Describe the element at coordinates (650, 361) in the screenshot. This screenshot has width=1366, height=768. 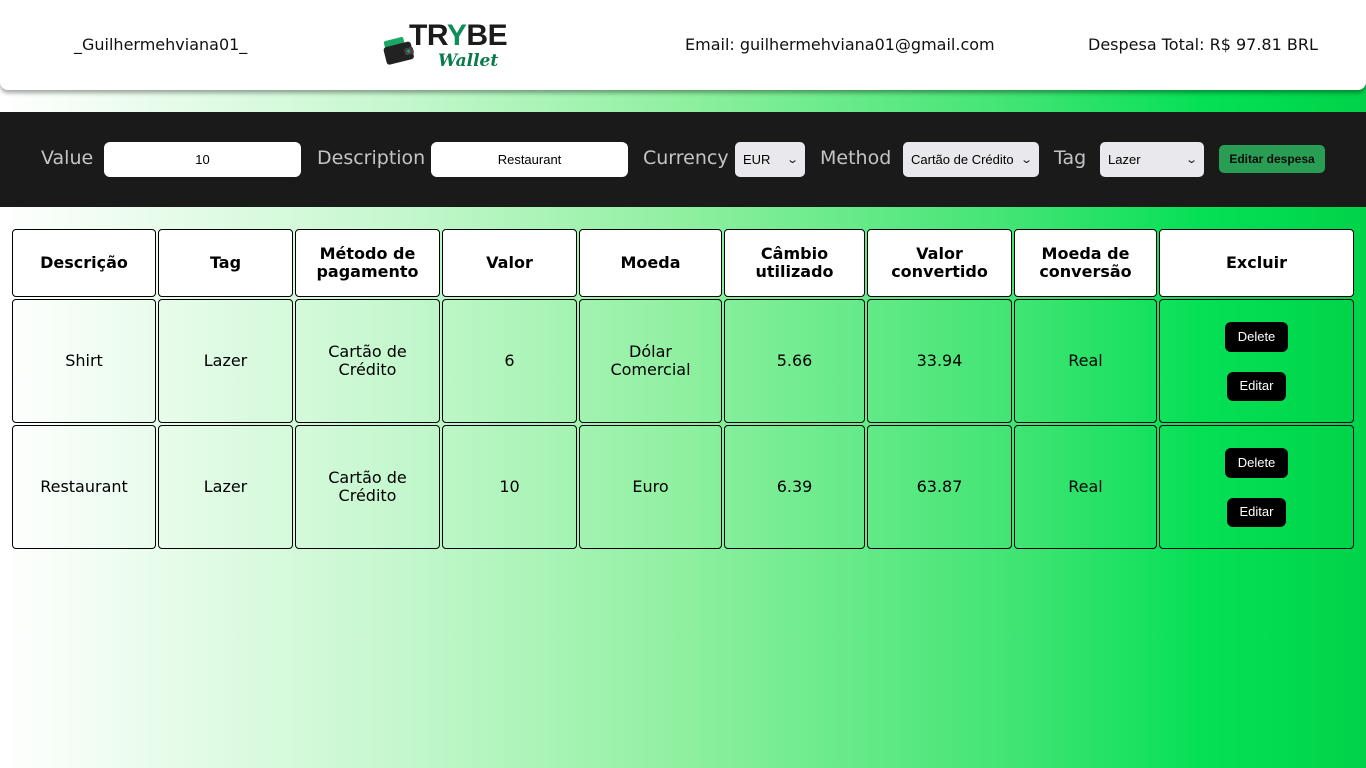
I see `cell-currency: Dólar Comercial` at that location.